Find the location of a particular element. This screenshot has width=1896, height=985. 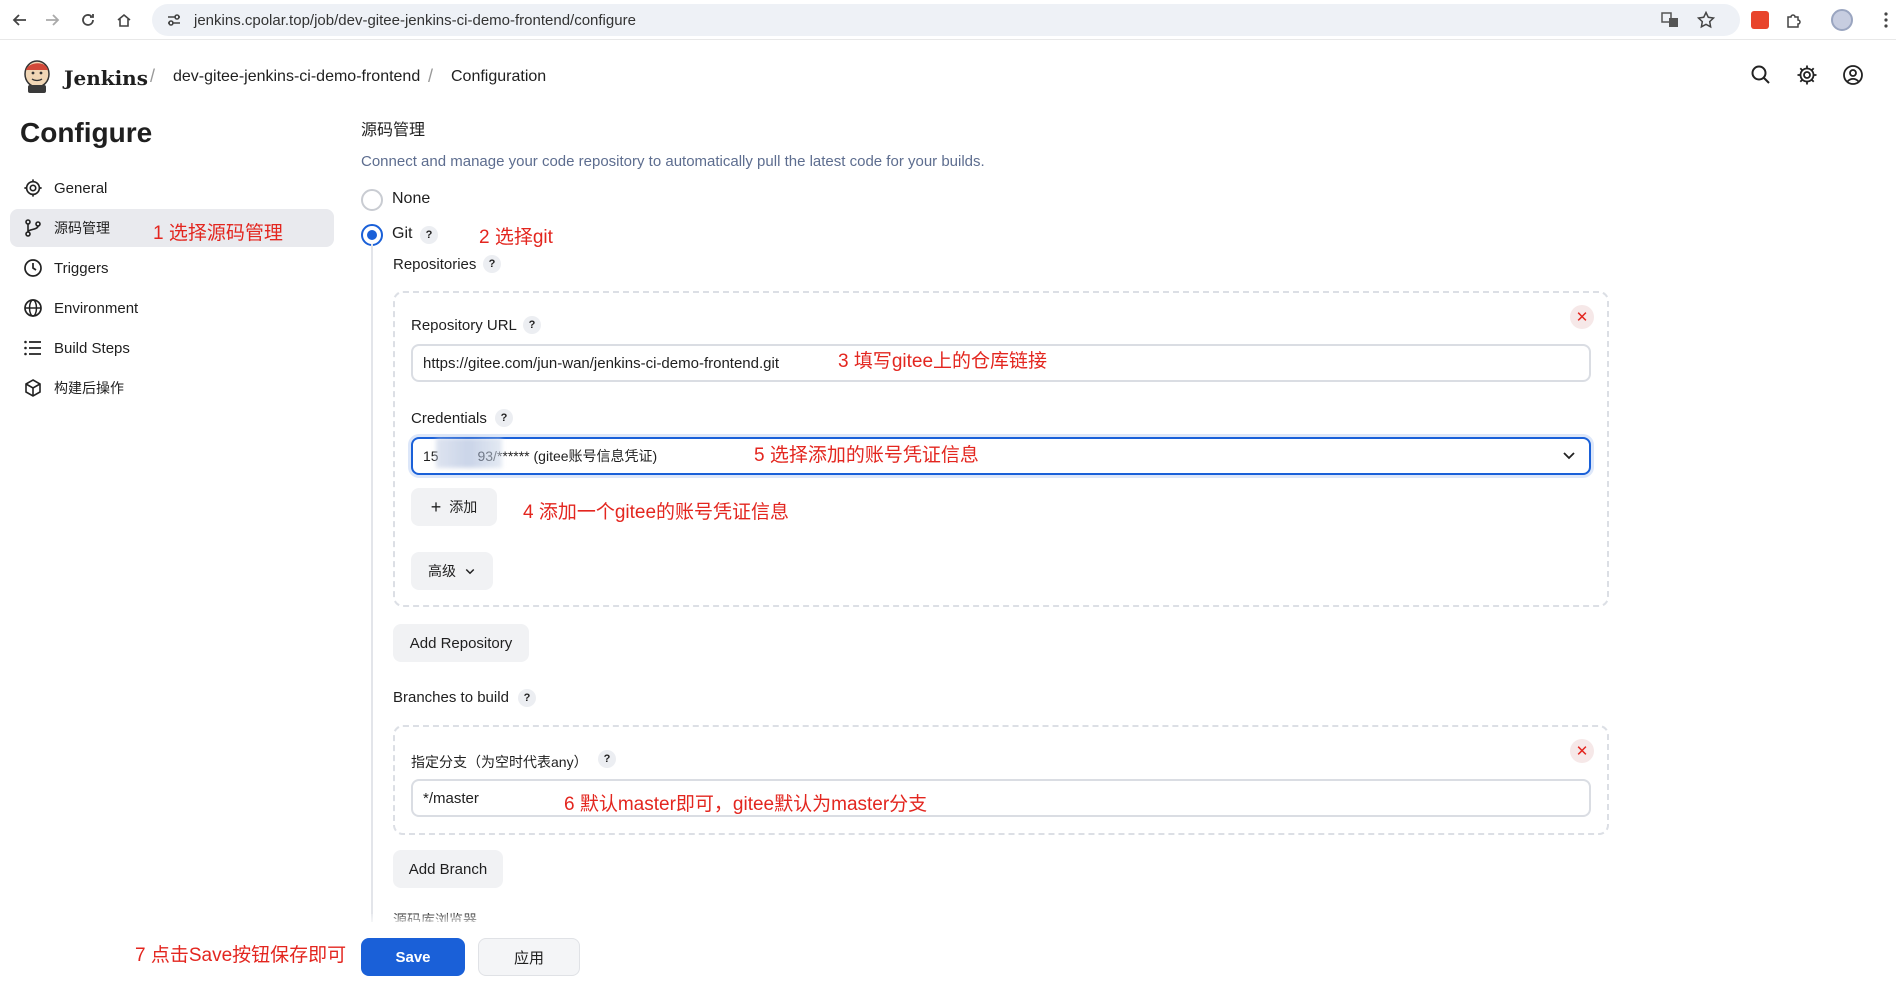

annotation-step-3: 3 填写gitee上的仓库链接 is located at coordinates (943, 361).